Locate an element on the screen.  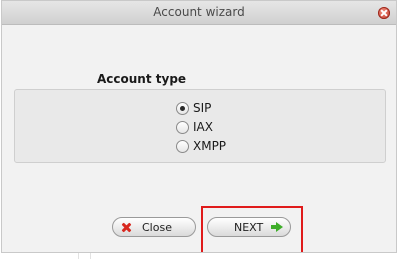
radio-button-sip is located at coordinates (182, 108).